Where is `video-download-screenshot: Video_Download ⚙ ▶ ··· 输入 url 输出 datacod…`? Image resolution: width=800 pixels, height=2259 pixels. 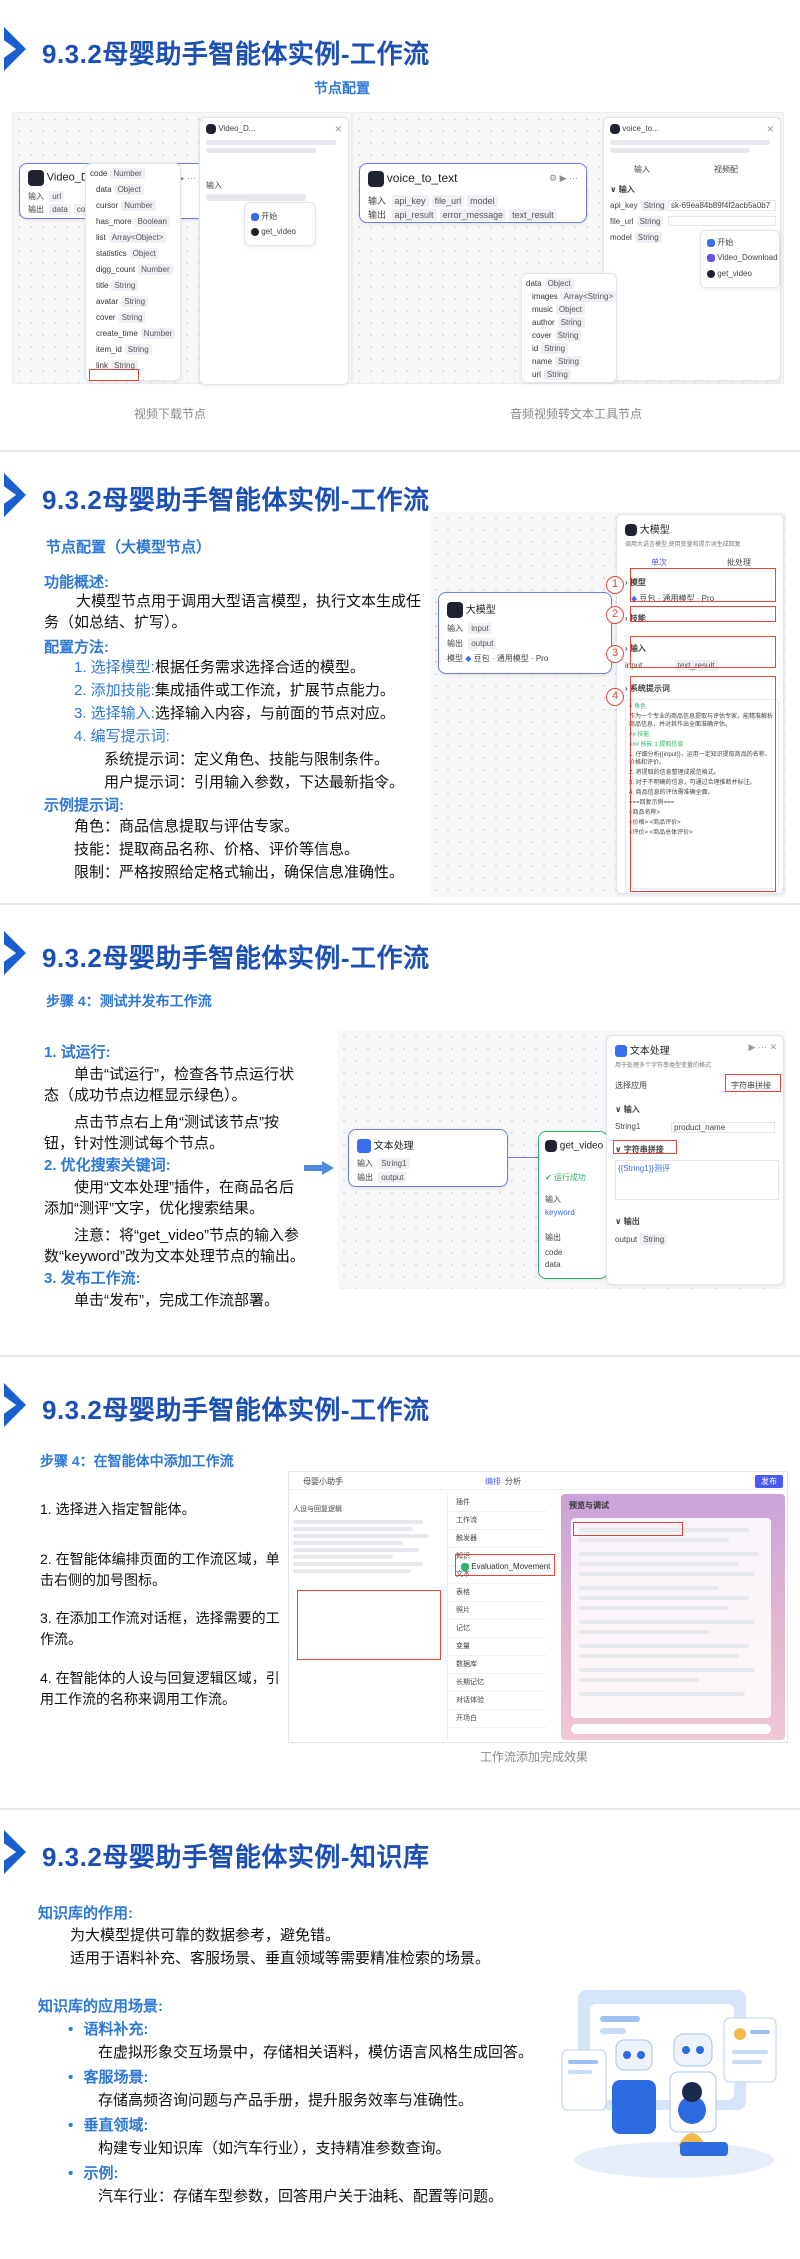
video-download-screenshot: Video_Download ⚙ ▶ ··· 输入 url 输出 datacod… is located at coordinates (182, 248).